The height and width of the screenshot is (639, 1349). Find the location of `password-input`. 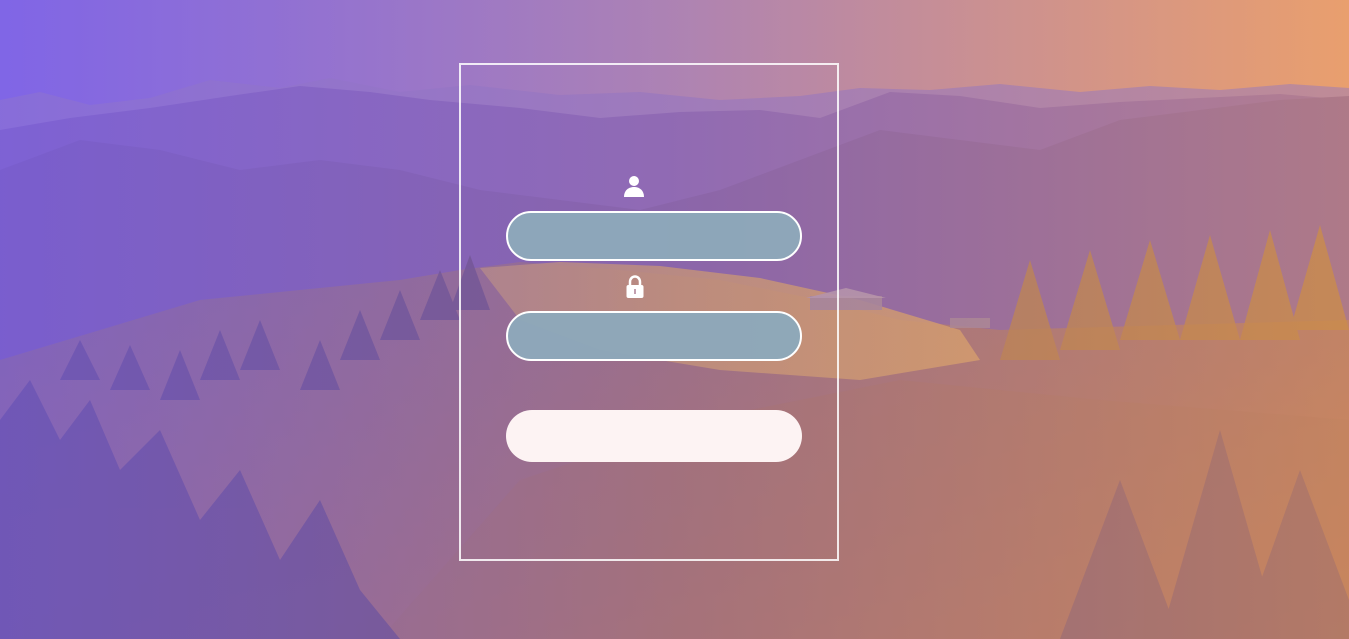

password-input is located at coordinates (654, 336).